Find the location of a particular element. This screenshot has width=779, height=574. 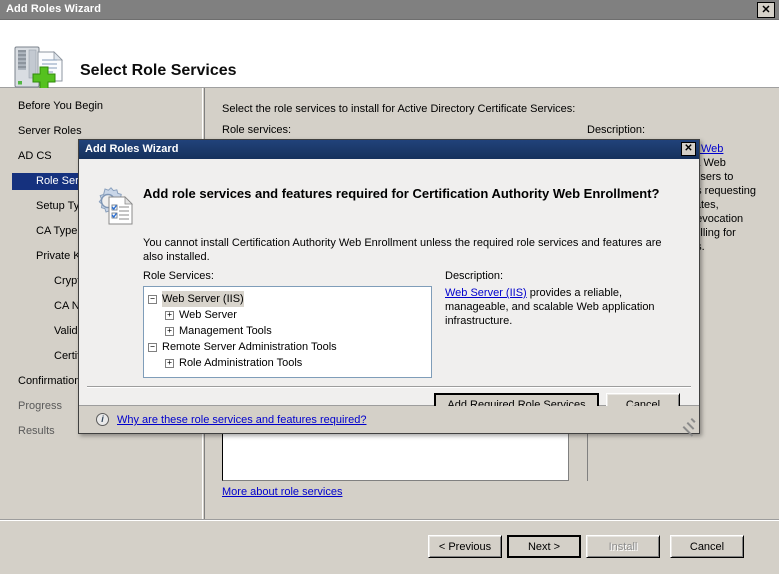

sidebar-item-label: Results is located at coordinates (36, 431).